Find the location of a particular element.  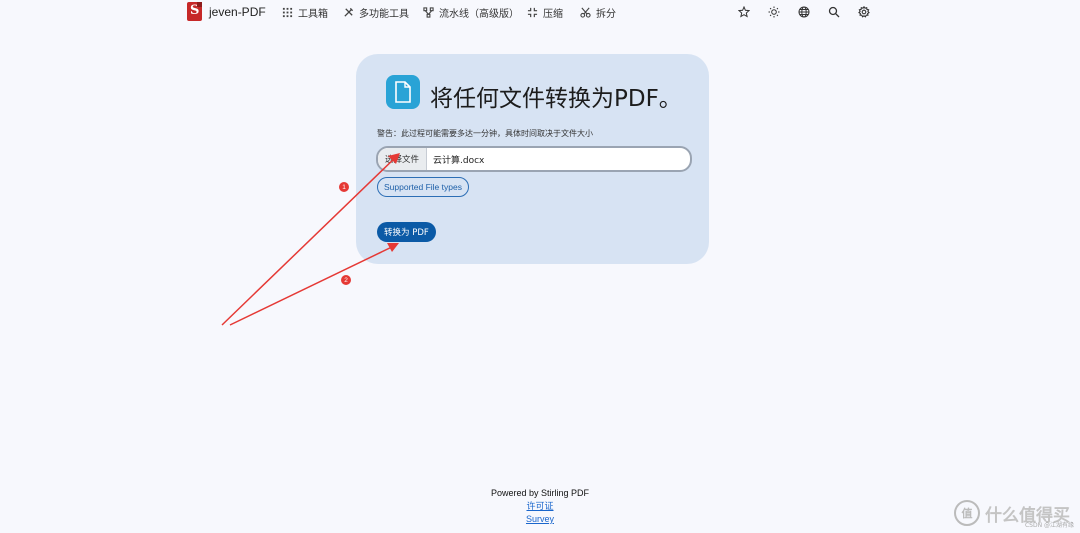

globe-icon is located at coordinates (804, 12).